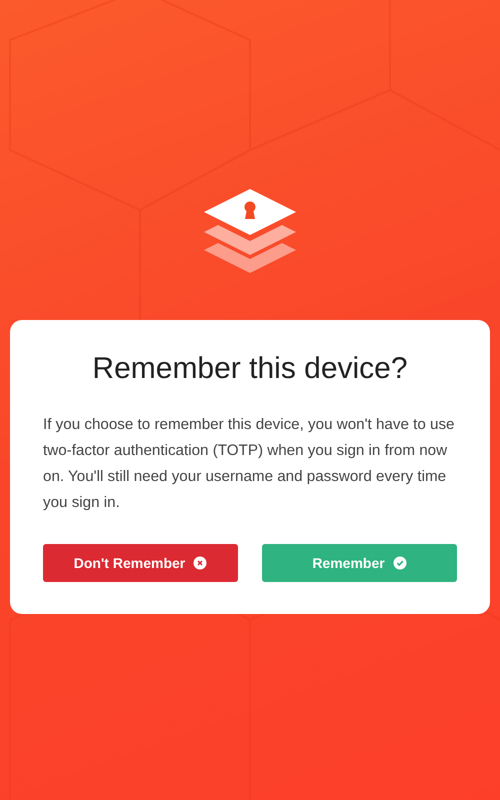 This screenshot has height=800, width=500. What do you see at coordinates (359, 563) in the screenshot?
I see `remember-button: Remember` at bounding box center [359, 563].